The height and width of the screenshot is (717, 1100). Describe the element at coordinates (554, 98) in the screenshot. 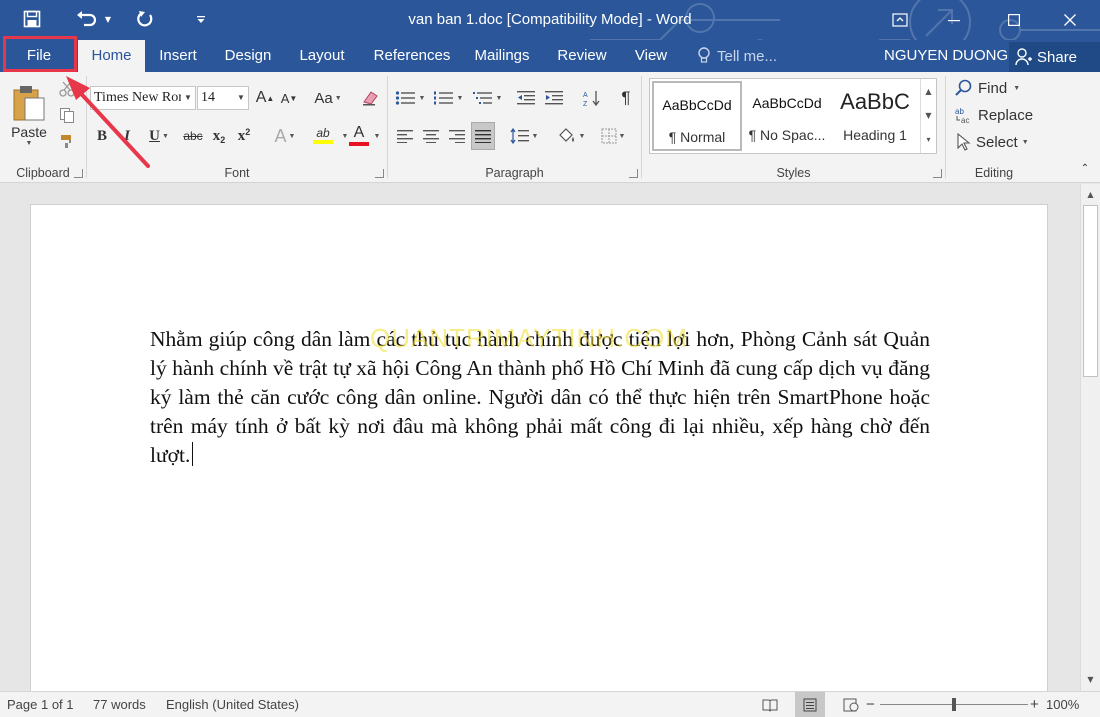

I see `increase-indent-button` at that location.